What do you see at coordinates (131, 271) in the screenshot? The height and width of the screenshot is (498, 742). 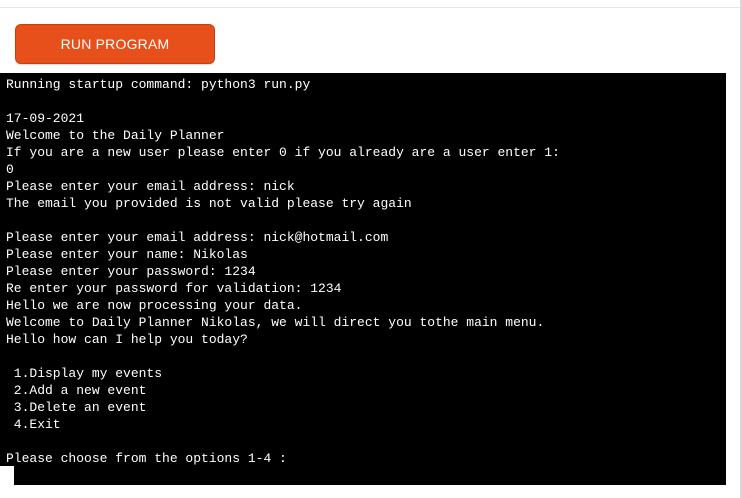 I see `terminal-line: Please enter your password: 1234` at bounding box center [131, 271].